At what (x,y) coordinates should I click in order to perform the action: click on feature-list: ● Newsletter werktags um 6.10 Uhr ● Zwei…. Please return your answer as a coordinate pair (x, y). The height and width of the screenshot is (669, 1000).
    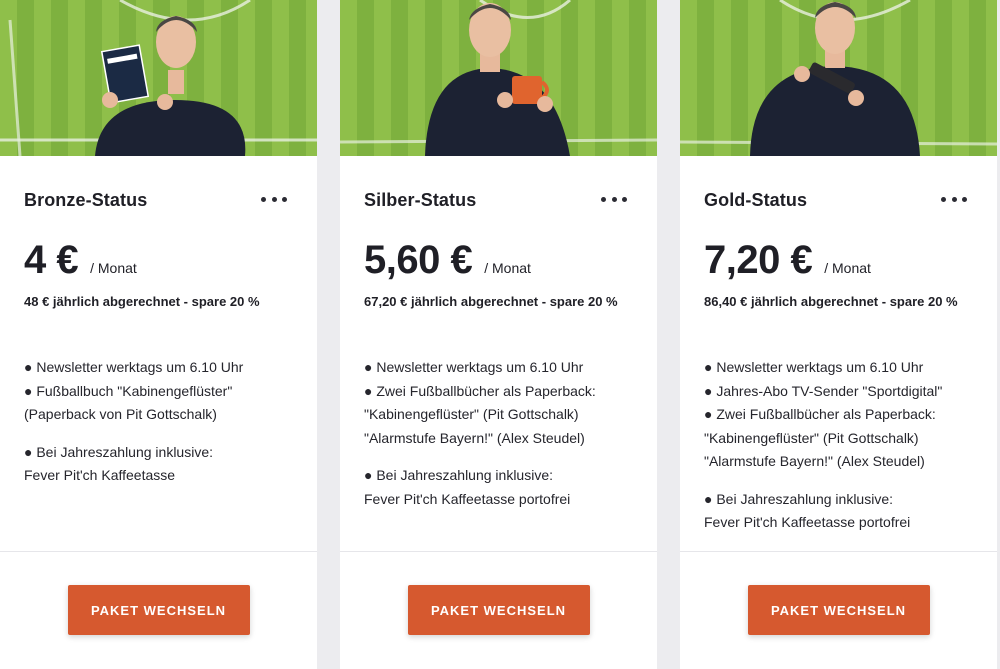
    Looking at the image, I should click on (503, 433).